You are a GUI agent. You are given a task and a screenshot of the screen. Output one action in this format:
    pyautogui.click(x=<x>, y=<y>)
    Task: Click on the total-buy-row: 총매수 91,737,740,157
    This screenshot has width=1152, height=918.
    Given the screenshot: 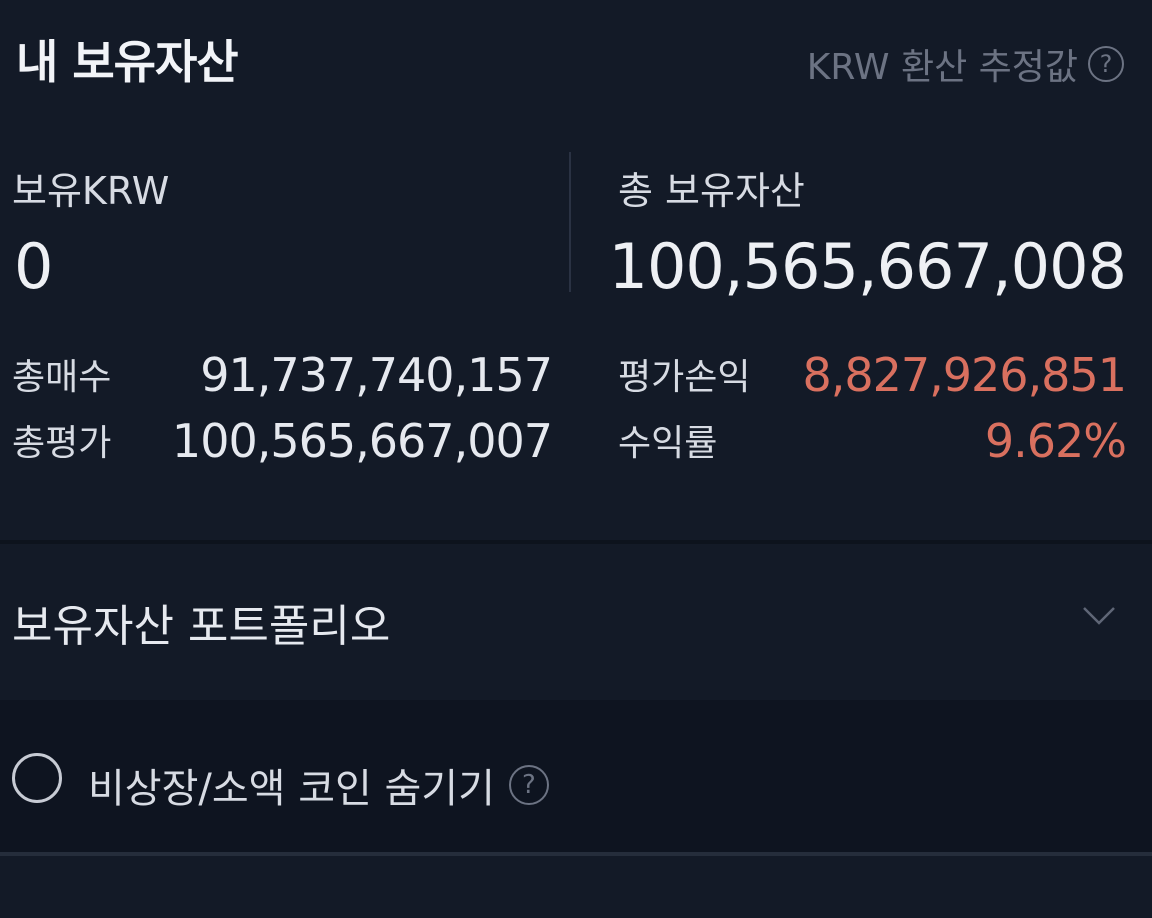 What is the action you would take?
    pyautogui.click(x=282, y=376)
    